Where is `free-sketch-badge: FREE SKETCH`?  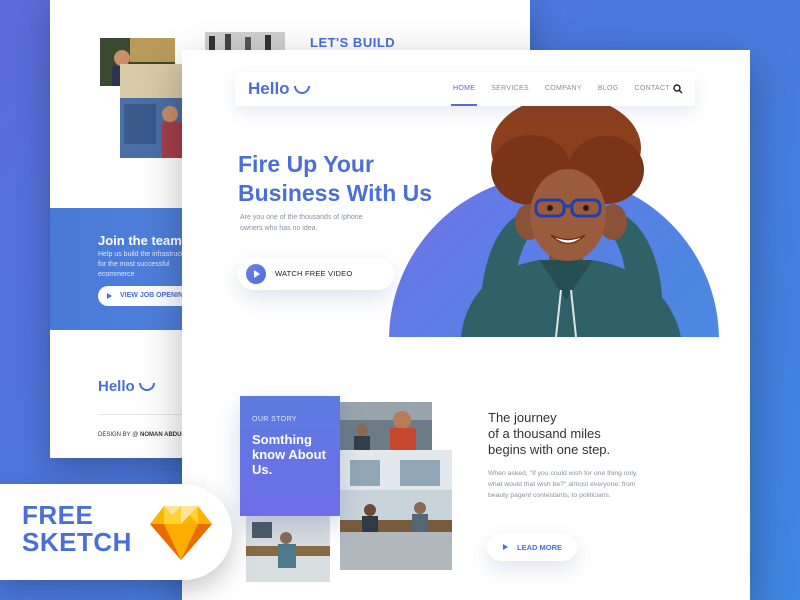 free-sketch-badge: FREE SKETCH is located at coordinates (116, 532).